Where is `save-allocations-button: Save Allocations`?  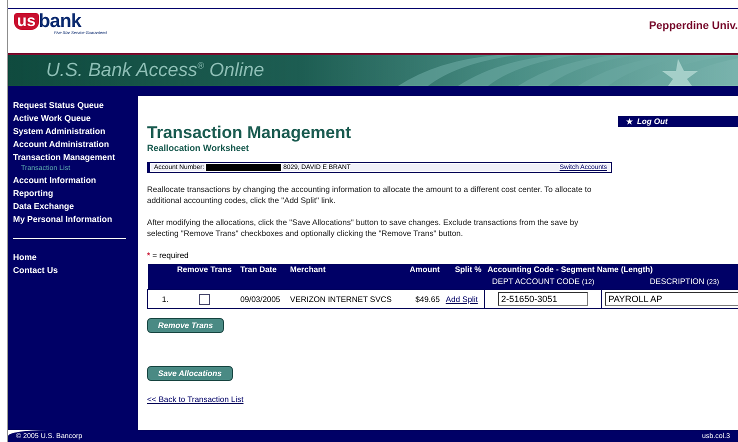 save-allocations-button: Save Allocations is located at coordinates (190, 373).